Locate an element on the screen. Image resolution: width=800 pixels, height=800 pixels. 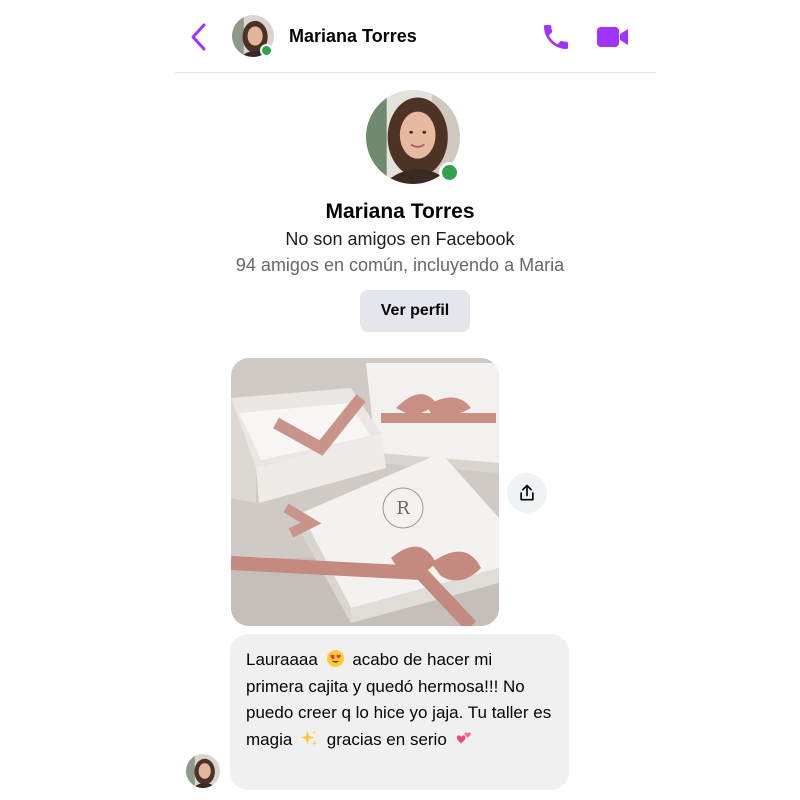
share-icon is located at coordinates (527, 492).